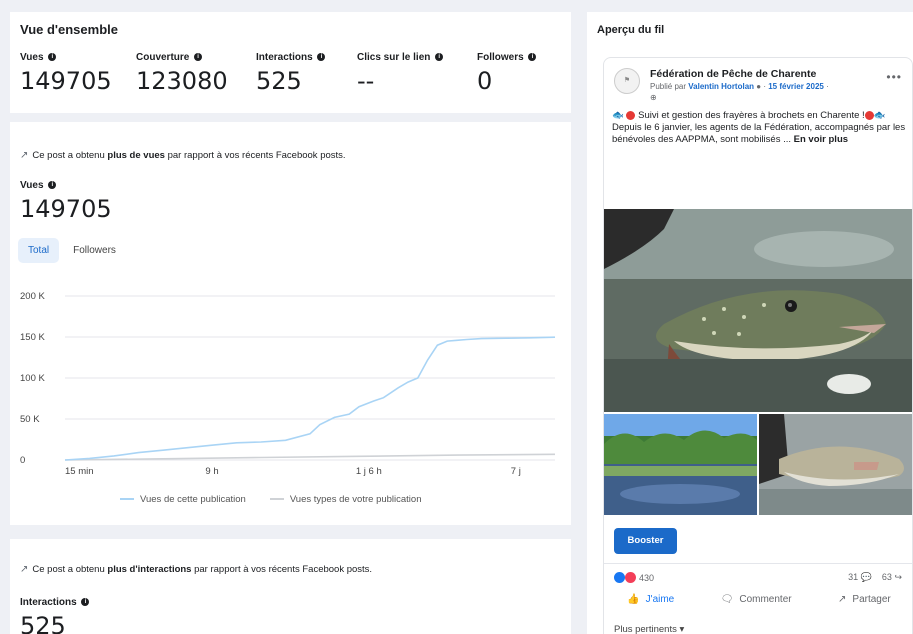 Image resolution: width=913 pixels, height=634 pixels. Describe the element at coordinates (193, 499) in the screenshot. I see `legend-label: Vues de cette publication` at that location.